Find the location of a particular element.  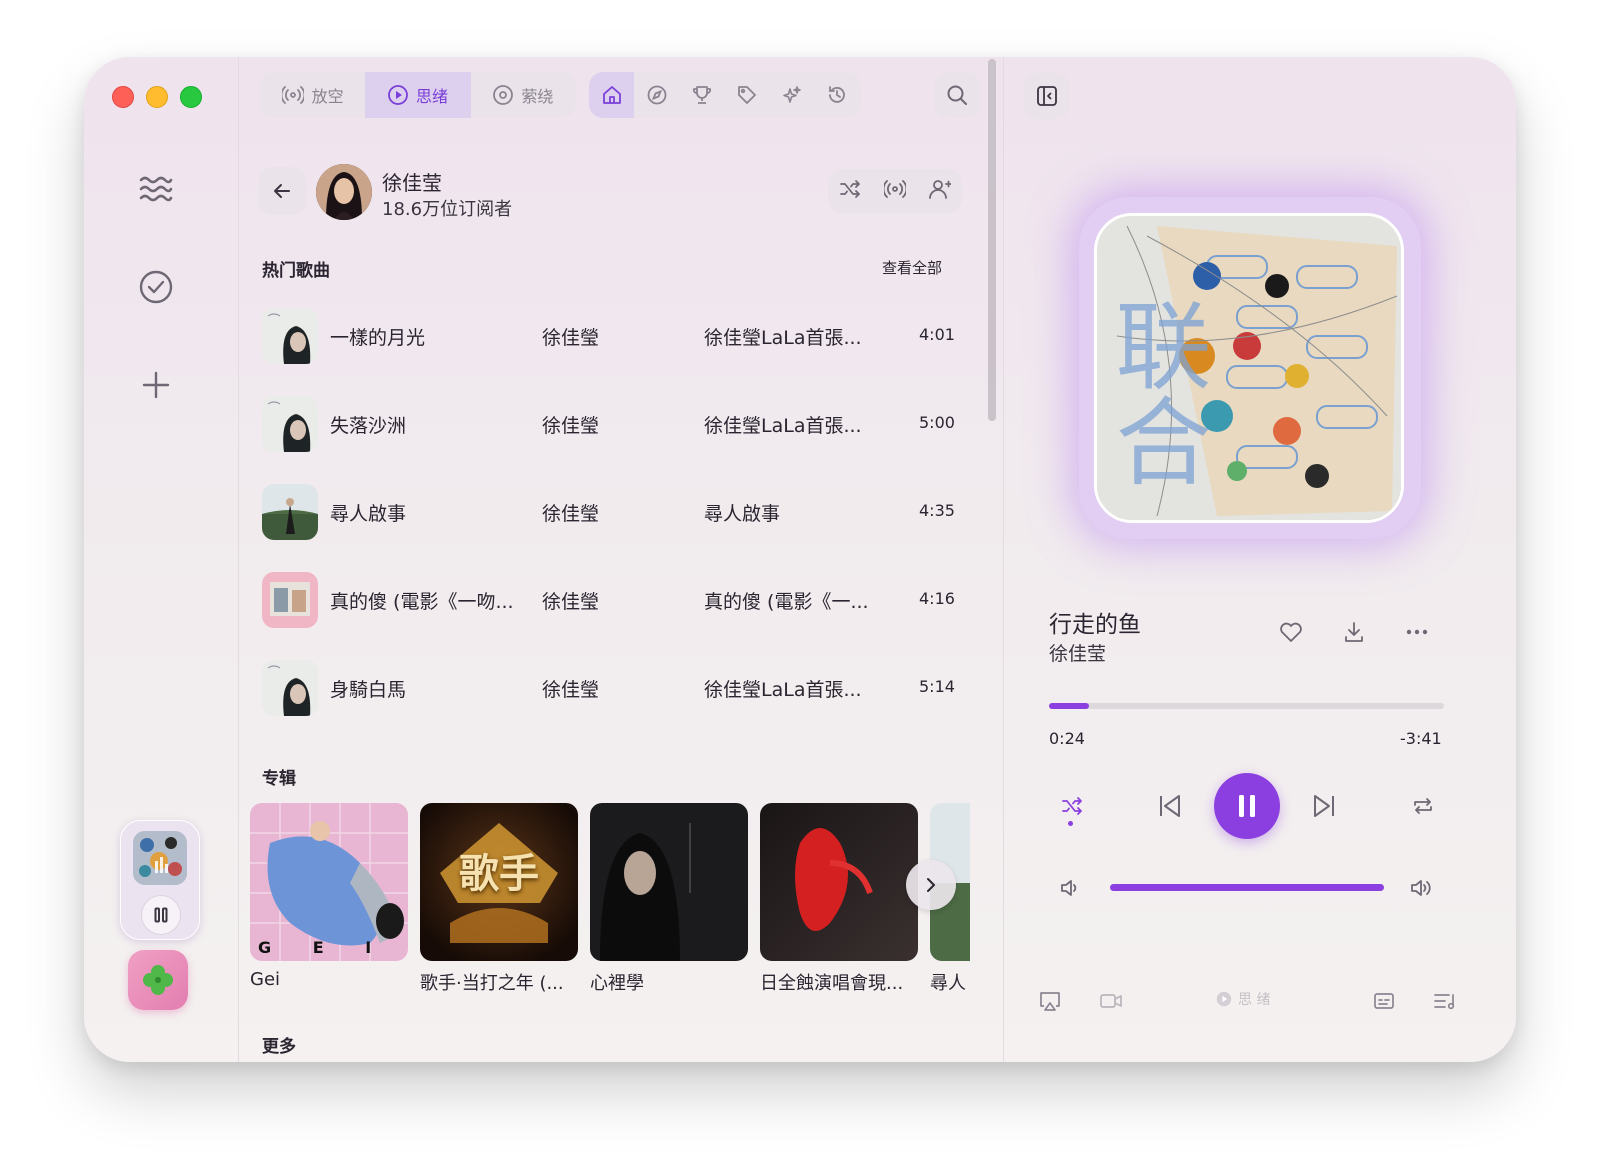

hot-songs-title: 热门歌曲 is located at coordinates (296, 271).